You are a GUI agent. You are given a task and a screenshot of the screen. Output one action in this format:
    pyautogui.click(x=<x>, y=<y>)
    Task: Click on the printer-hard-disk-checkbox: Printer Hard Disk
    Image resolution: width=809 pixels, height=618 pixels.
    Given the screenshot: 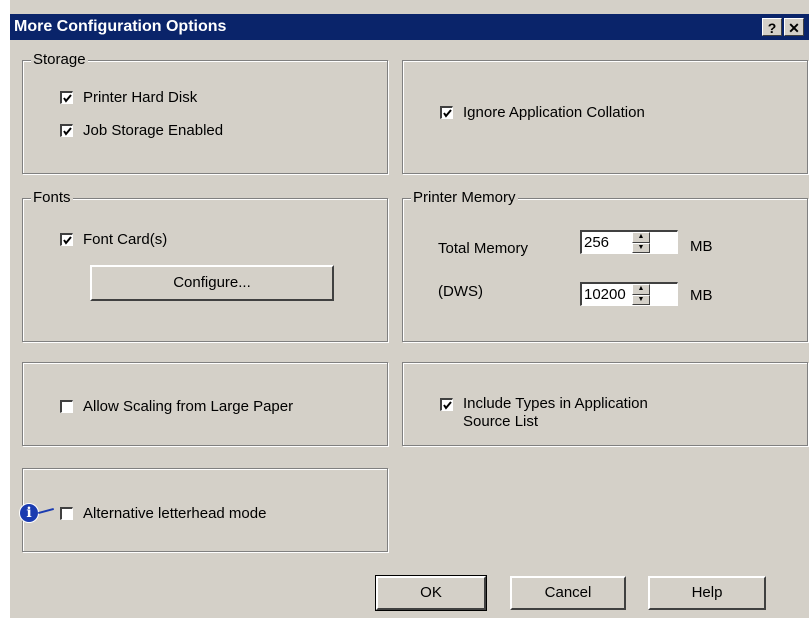 What is the action you would take?
    pyautogui.click(x=128, y=97)
    